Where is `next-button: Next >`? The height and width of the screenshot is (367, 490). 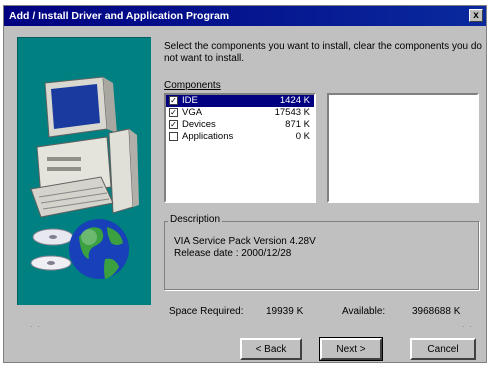
next-button: Next > is located at coordinates (351, 349).